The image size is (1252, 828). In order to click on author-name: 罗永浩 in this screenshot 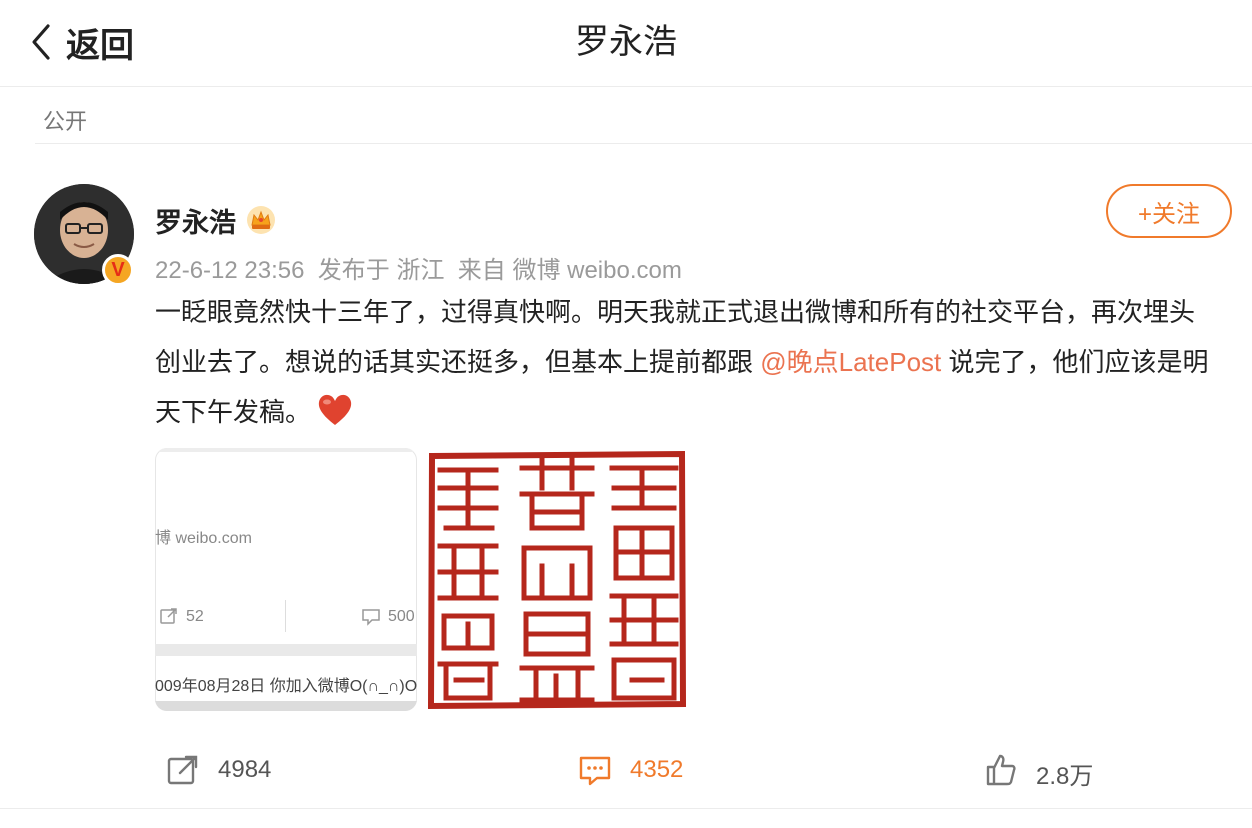, I will do `click(195, 220)`.